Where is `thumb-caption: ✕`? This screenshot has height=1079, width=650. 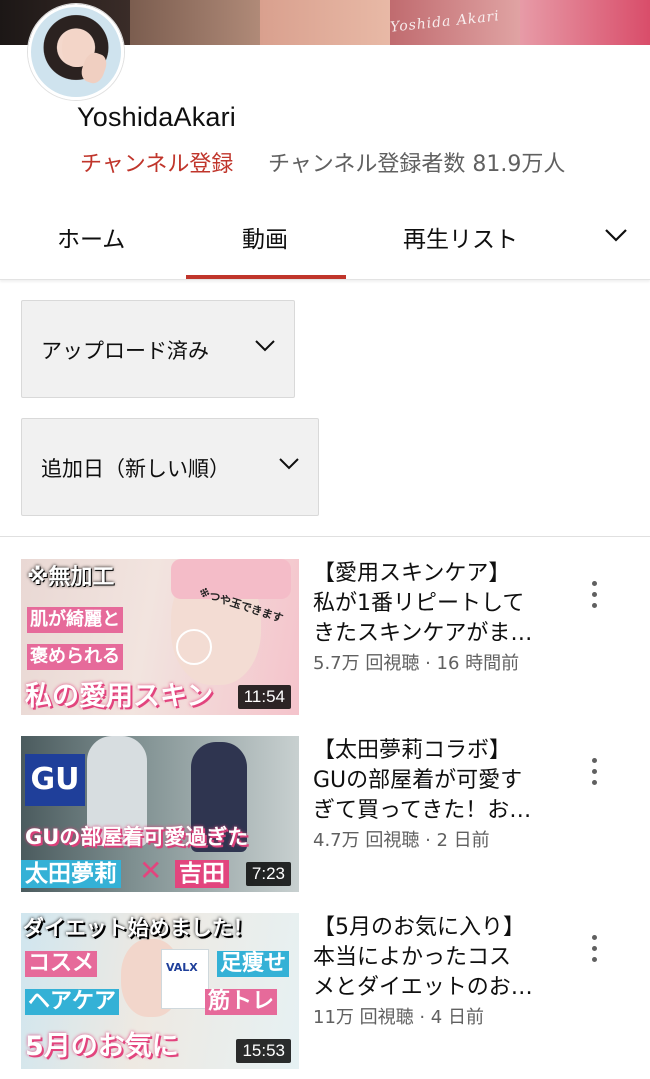
thumb-caption: ✕ is located at coordinates (151, 870).